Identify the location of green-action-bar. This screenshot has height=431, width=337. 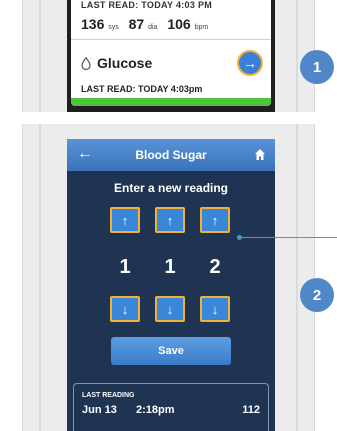
(171, 102).